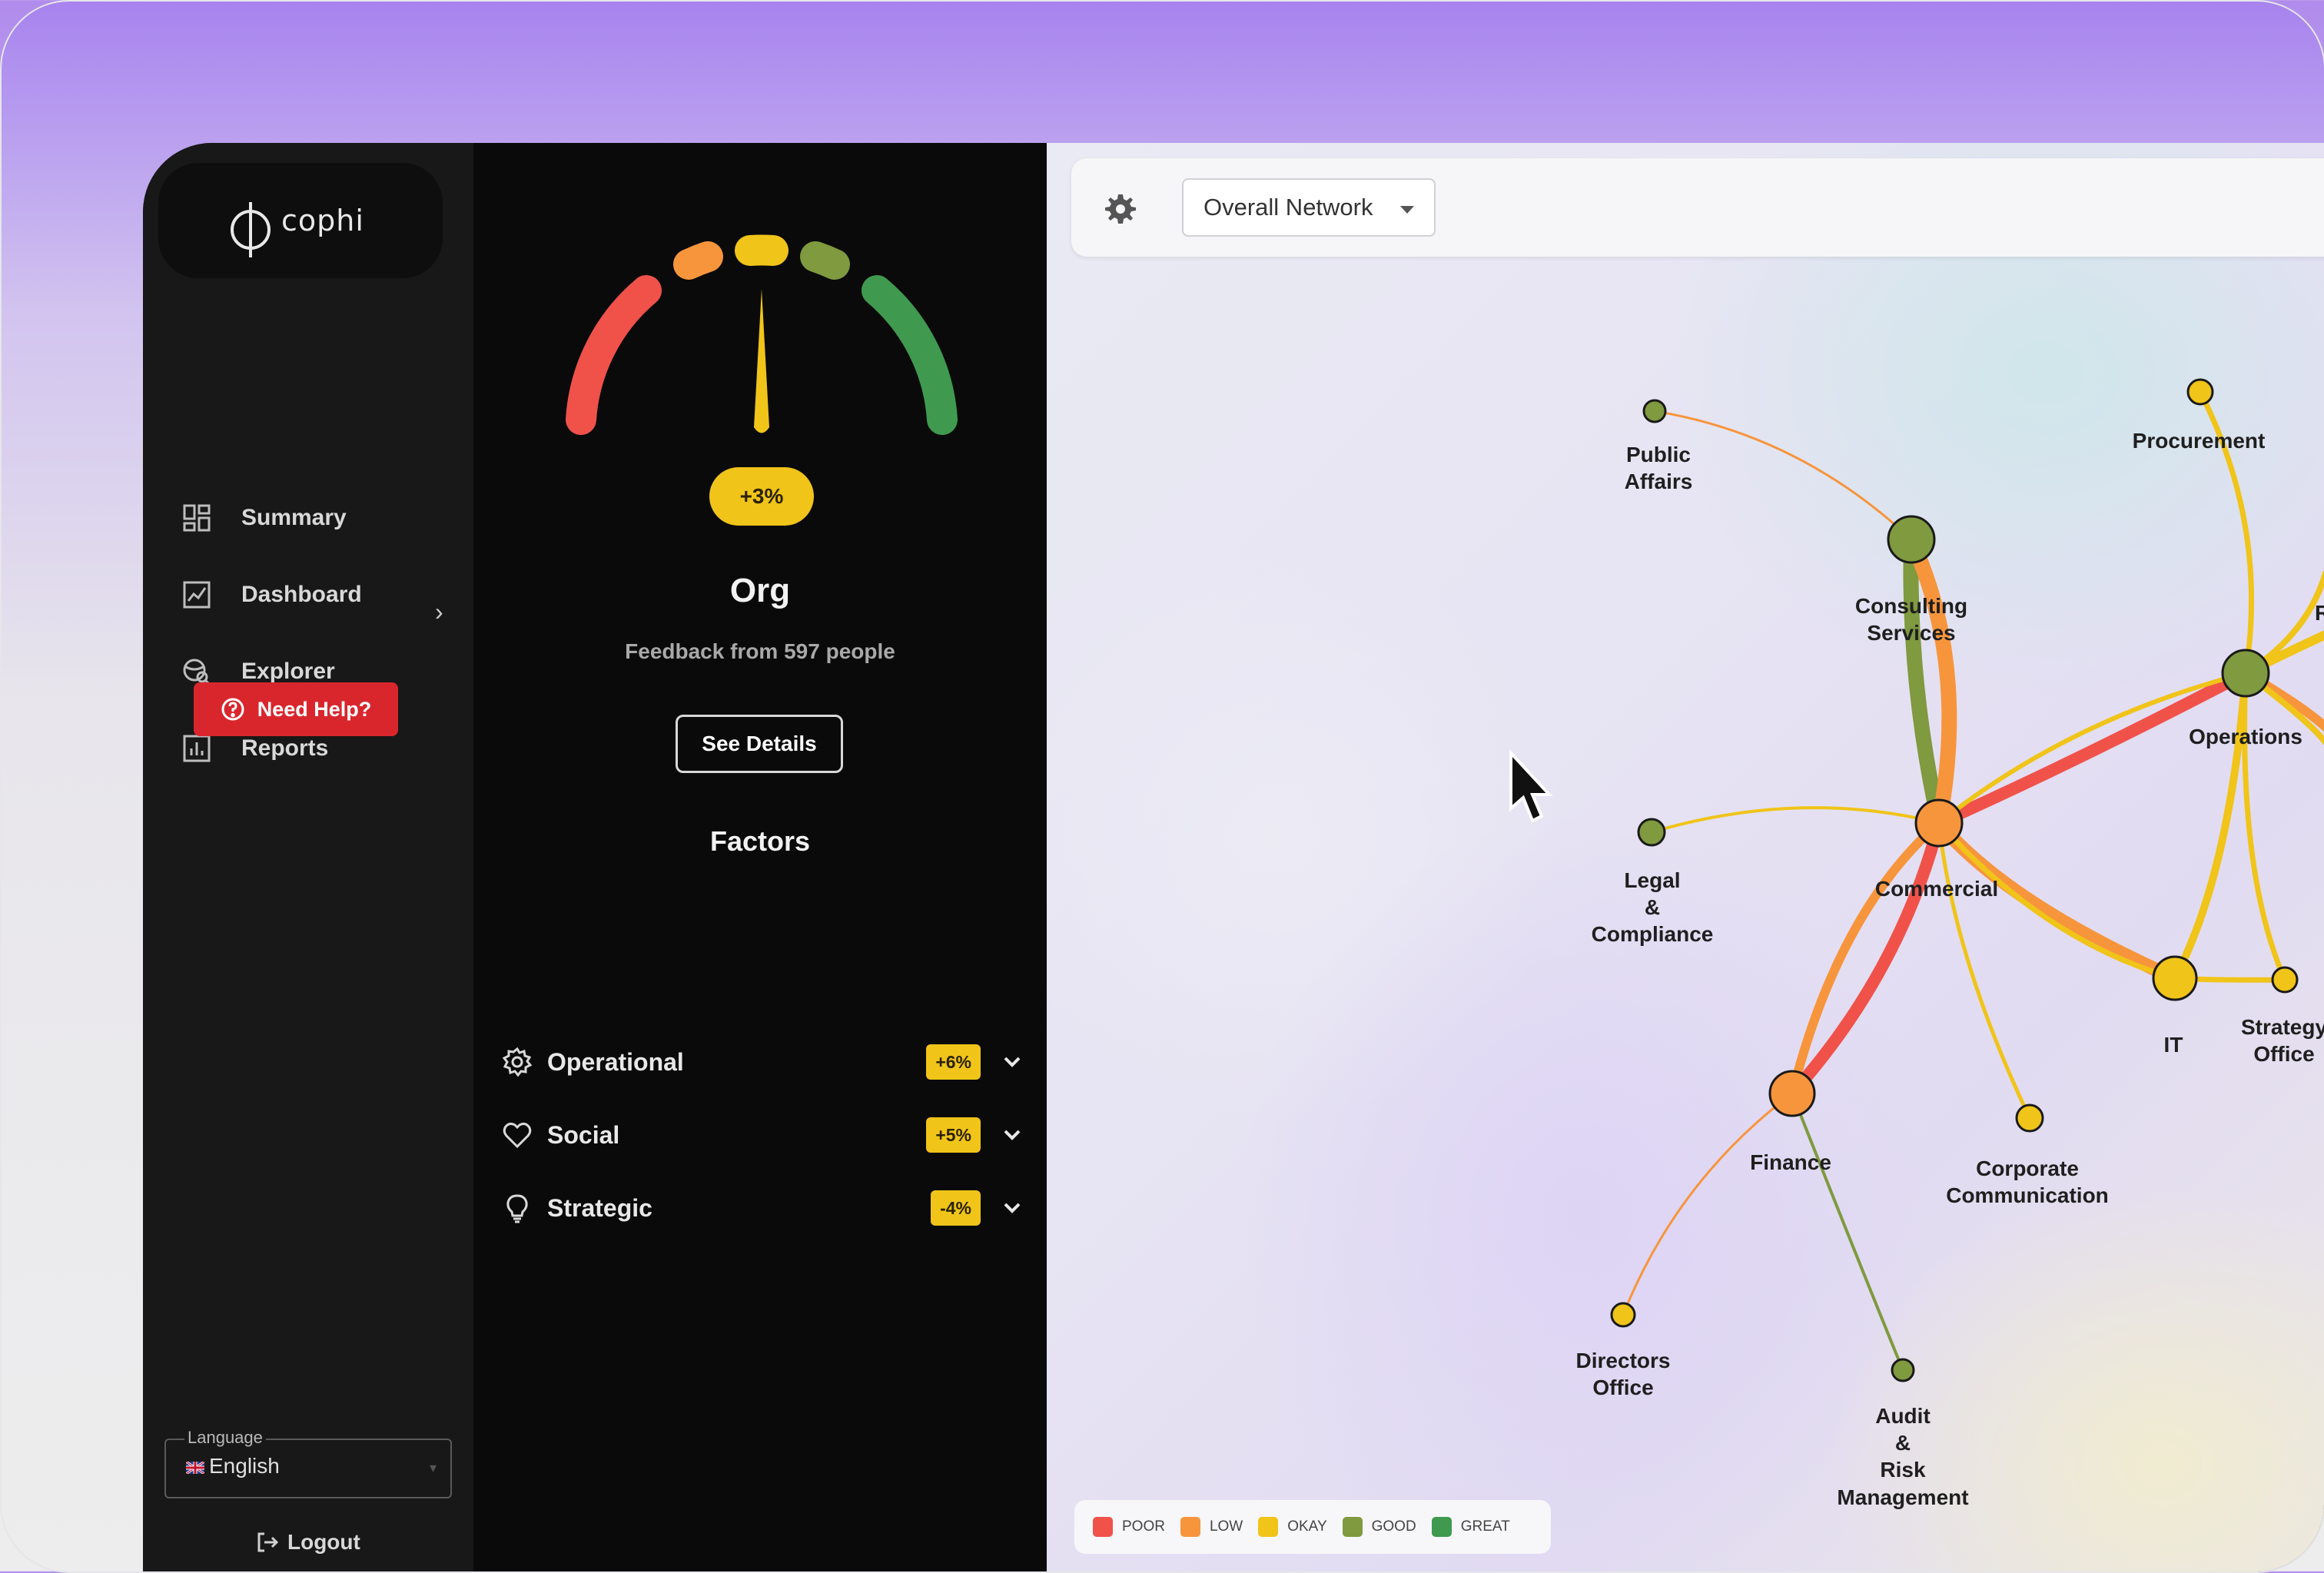 This screenshot has width=2324, height=1573. I want to click on see-details-button: See Details, so click(759, 744).